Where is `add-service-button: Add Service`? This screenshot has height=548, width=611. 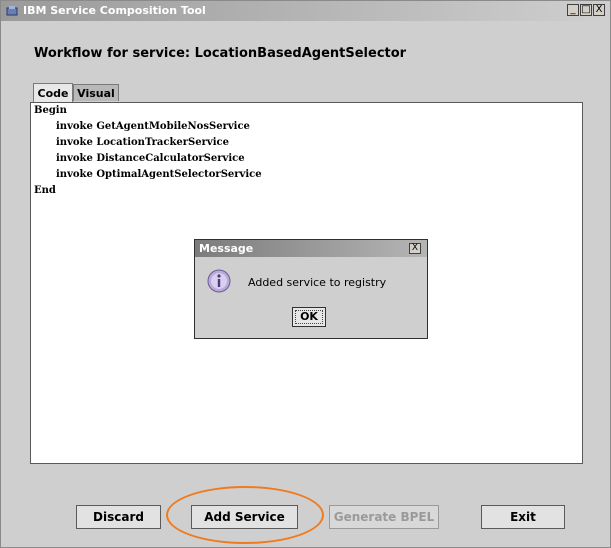
add-service-button: Add Service is located at coordinates (244, 517).